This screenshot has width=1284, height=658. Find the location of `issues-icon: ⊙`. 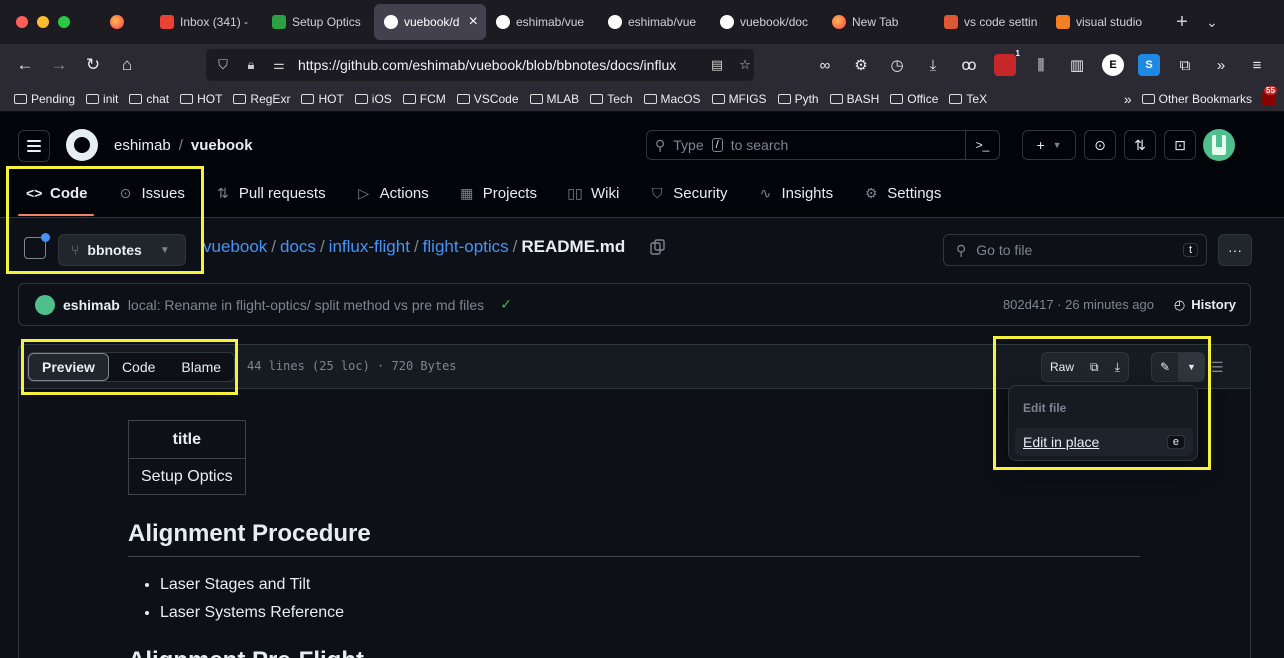

issues-icon: ⊙ is located at coordinates (1100, 145).